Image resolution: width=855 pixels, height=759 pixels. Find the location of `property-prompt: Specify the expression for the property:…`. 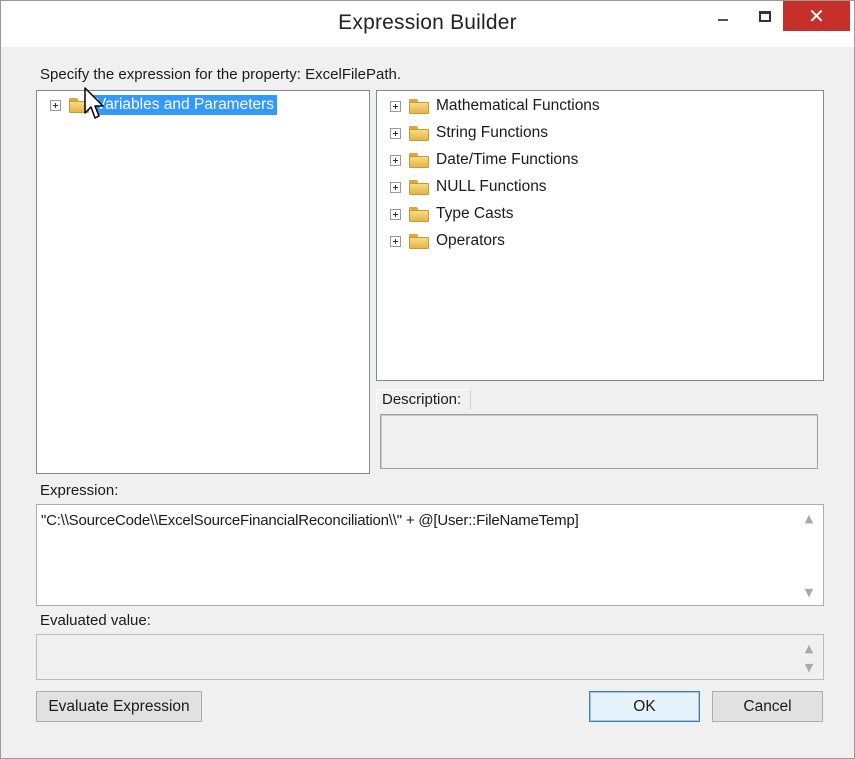

property-prompt: Specify the expression for the property:… is located at coordinates (221, 74).